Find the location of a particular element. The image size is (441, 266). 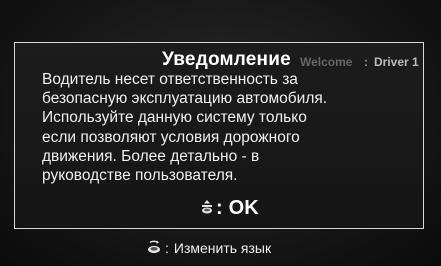

message-line: руководстве пользователя. is located at coordinates (140, 176).